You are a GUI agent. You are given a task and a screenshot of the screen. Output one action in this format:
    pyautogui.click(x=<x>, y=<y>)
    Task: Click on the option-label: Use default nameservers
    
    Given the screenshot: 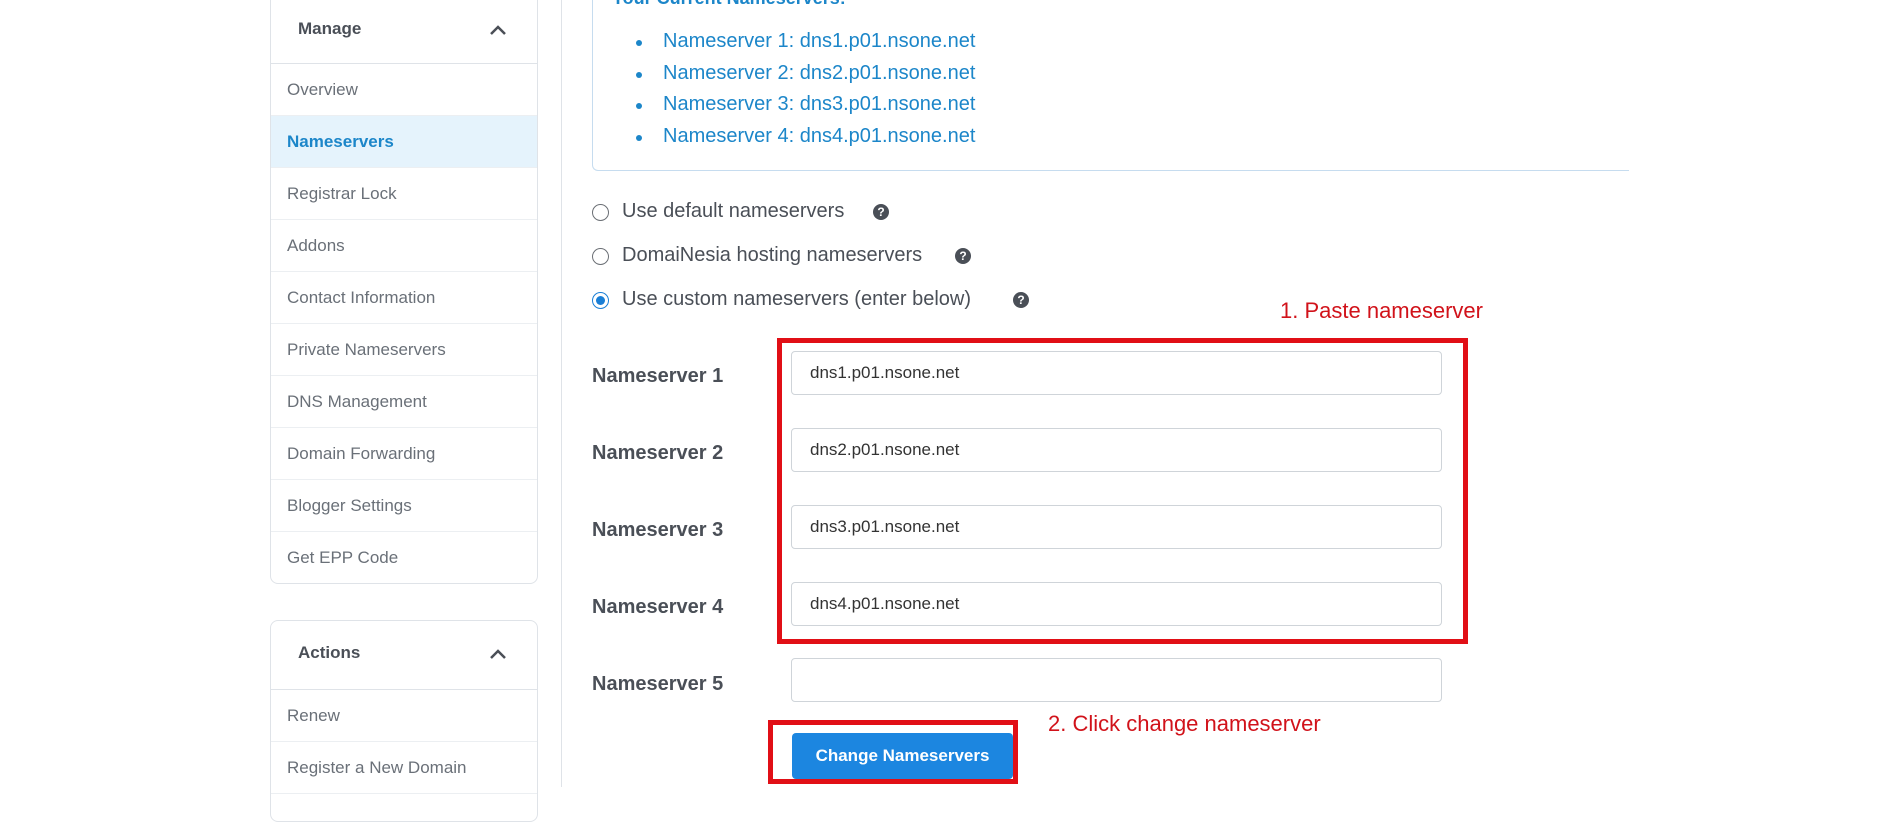 What is the action you would take?
    pyautogui.click(x=733, y=211)
    